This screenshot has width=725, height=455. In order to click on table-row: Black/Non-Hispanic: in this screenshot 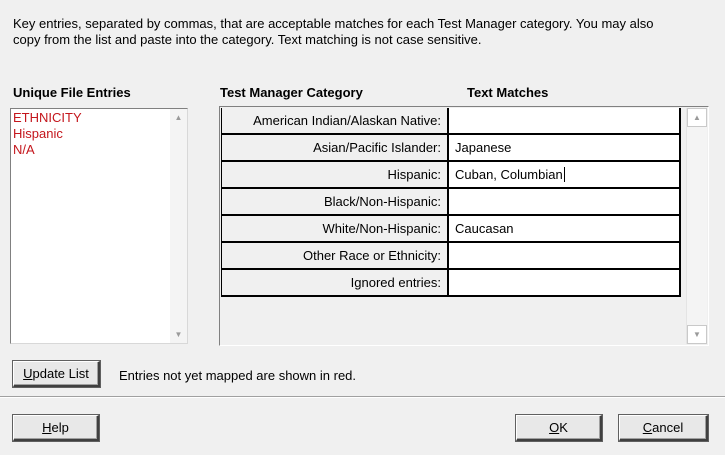, I will do `click(451, 202)`.